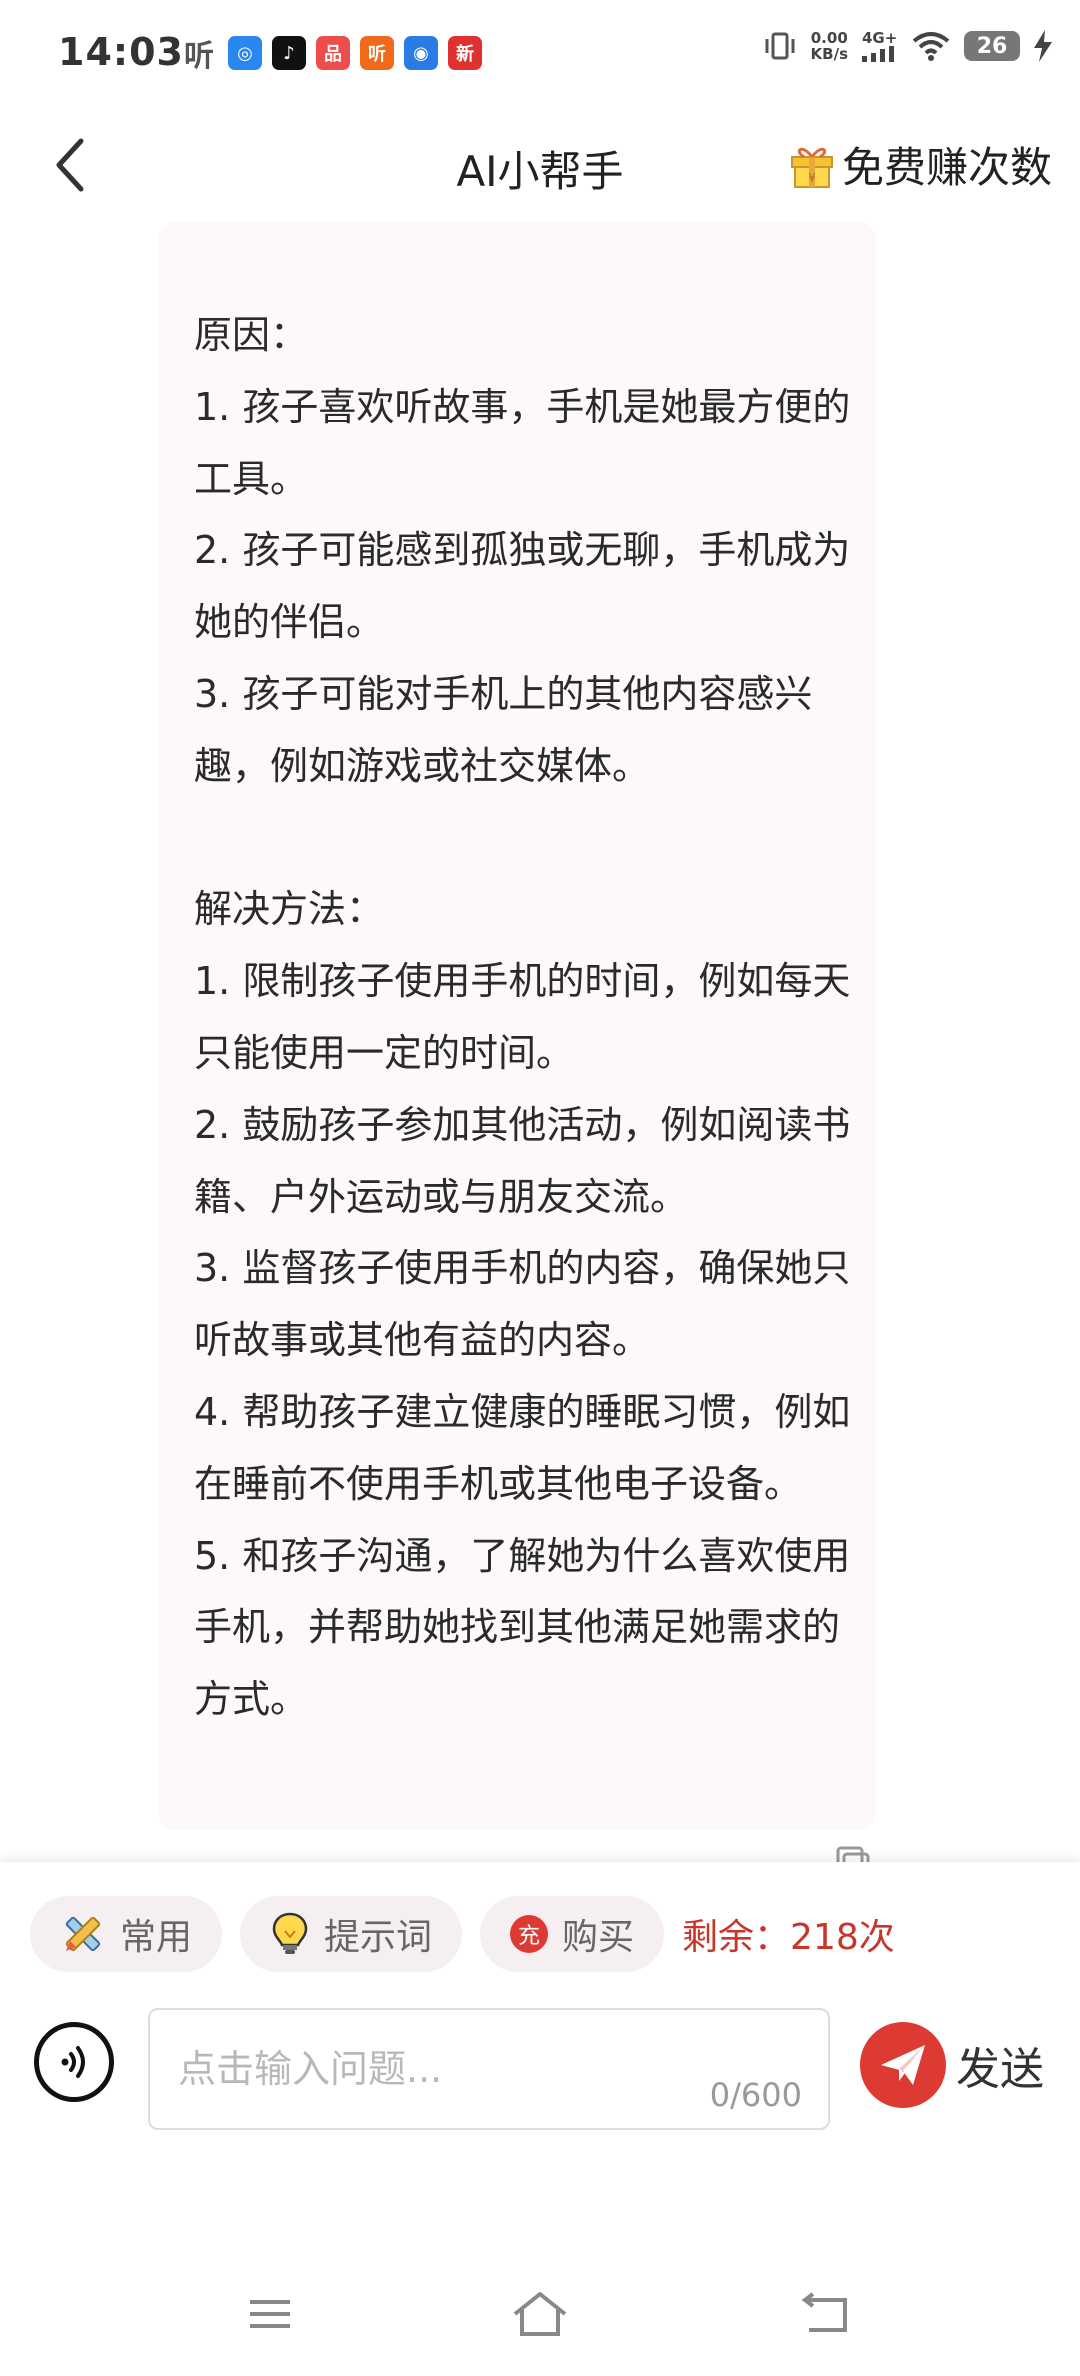 The height and width of the screenshot is (2376, 1080). What do you see at coordinates (992, 46) in the screenshot?
I see `battery-indicator: 26` at bounding box center [992, 46].